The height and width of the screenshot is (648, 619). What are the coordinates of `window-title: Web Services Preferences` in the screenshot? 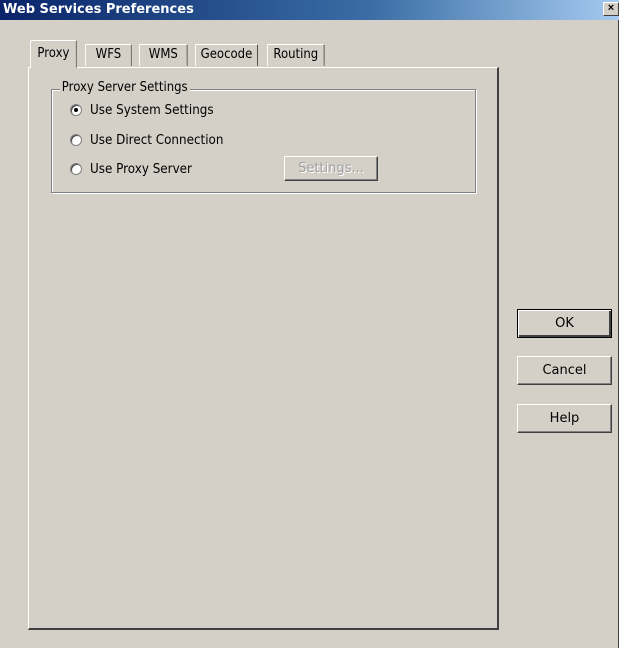 It's located at (98, 9).